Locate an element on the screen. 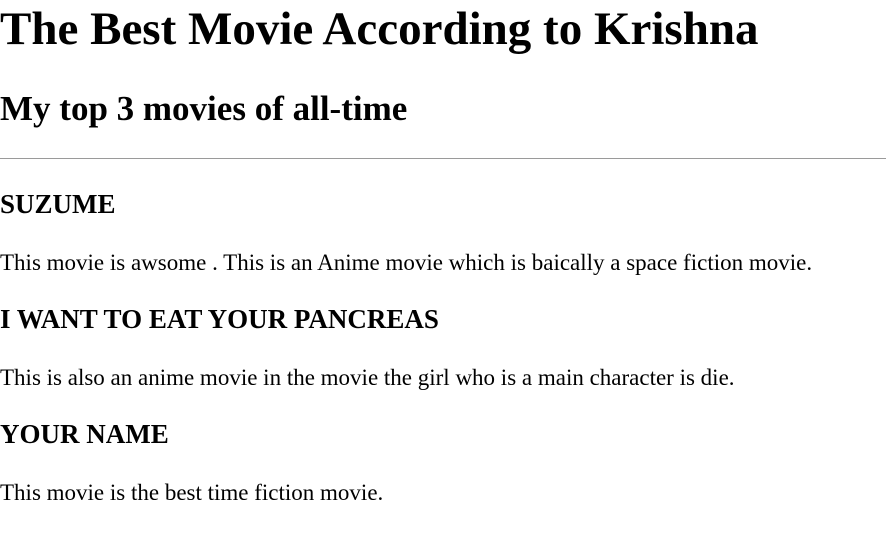 The image size is (886, 538). page-title: The Best Movie According to Krishna is located at coordinates (379, 29).